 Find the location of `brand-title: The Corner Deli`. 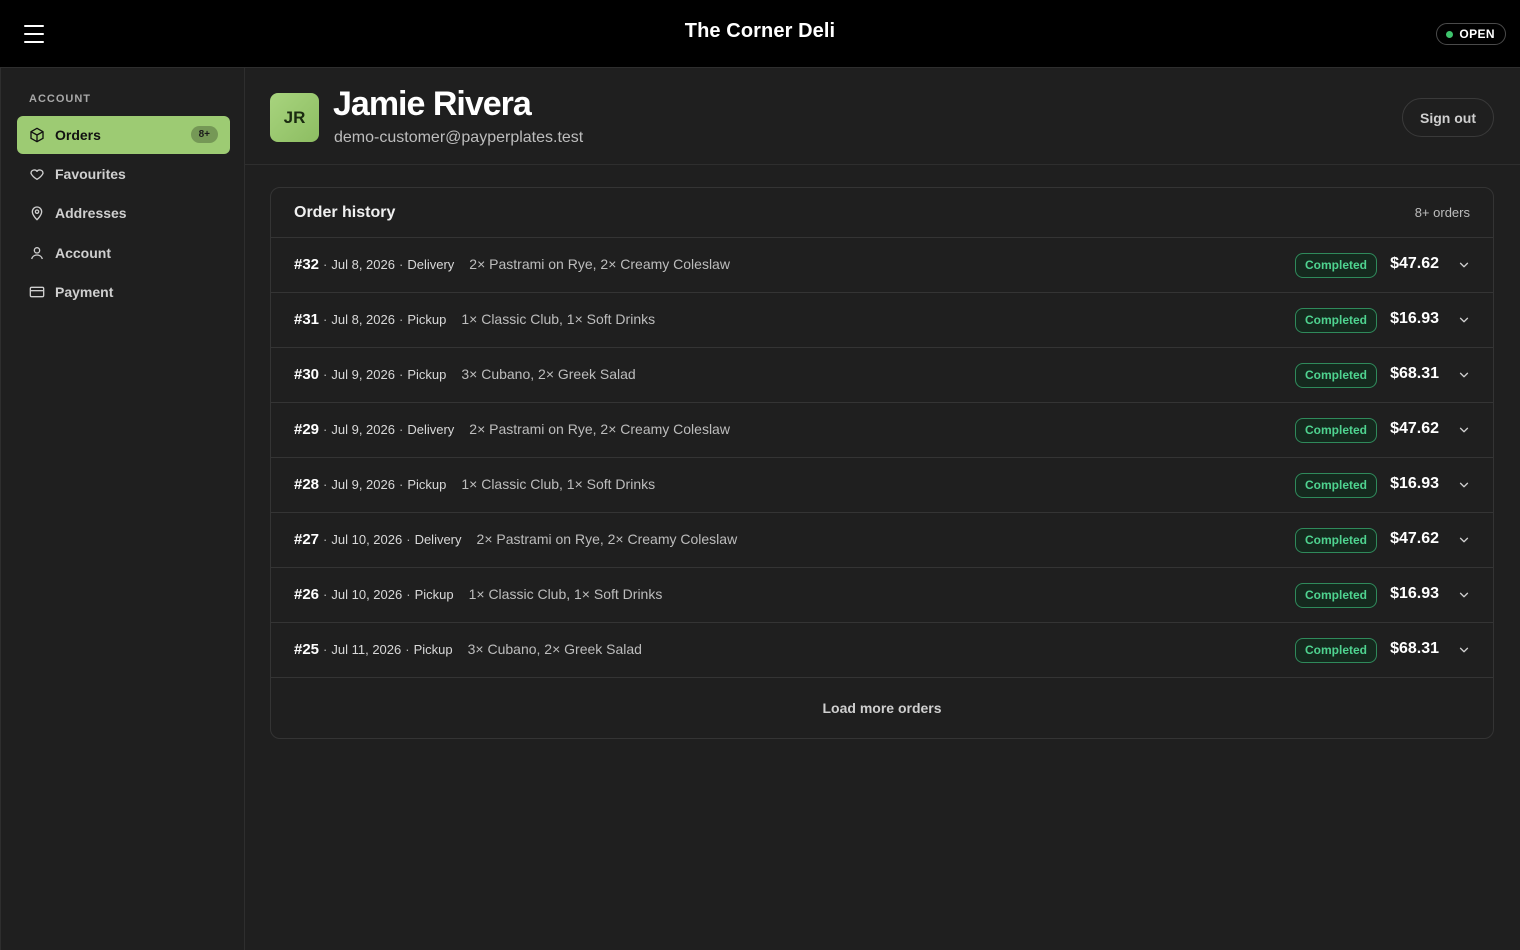

brand-title: The Corner Deli is located at coordinates (760, 31).